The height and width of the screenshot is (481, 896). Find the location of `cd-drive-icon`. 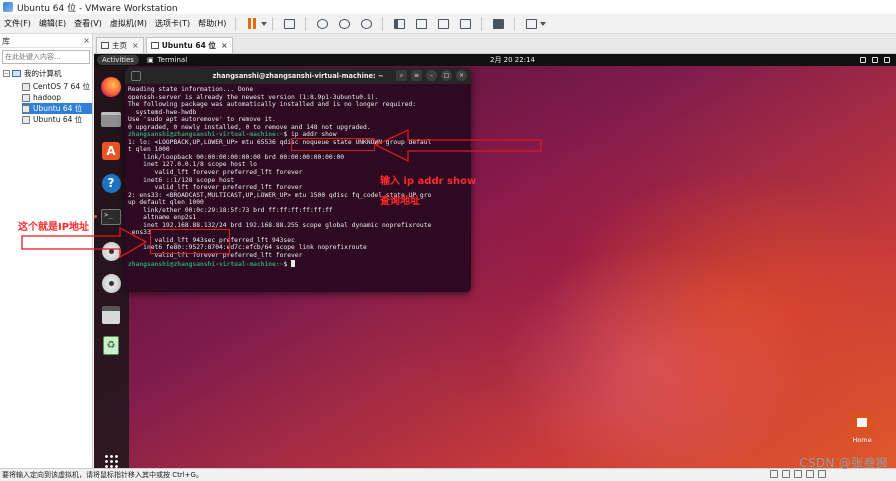

cd-drive-icon is located at coordinates (786, 474).